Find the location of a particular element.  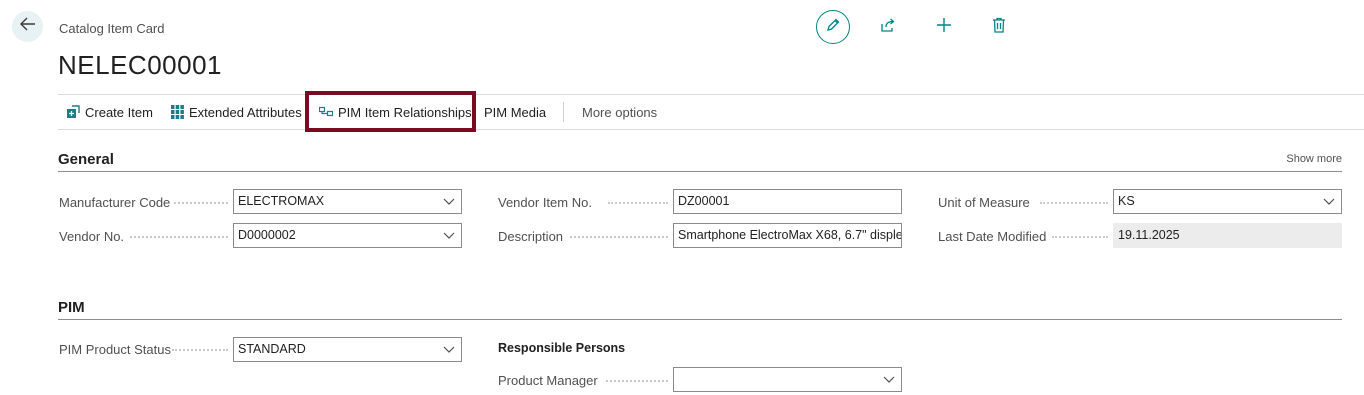

vendor-item-no-value: DZ00001 is located at coordinates (704, 201).